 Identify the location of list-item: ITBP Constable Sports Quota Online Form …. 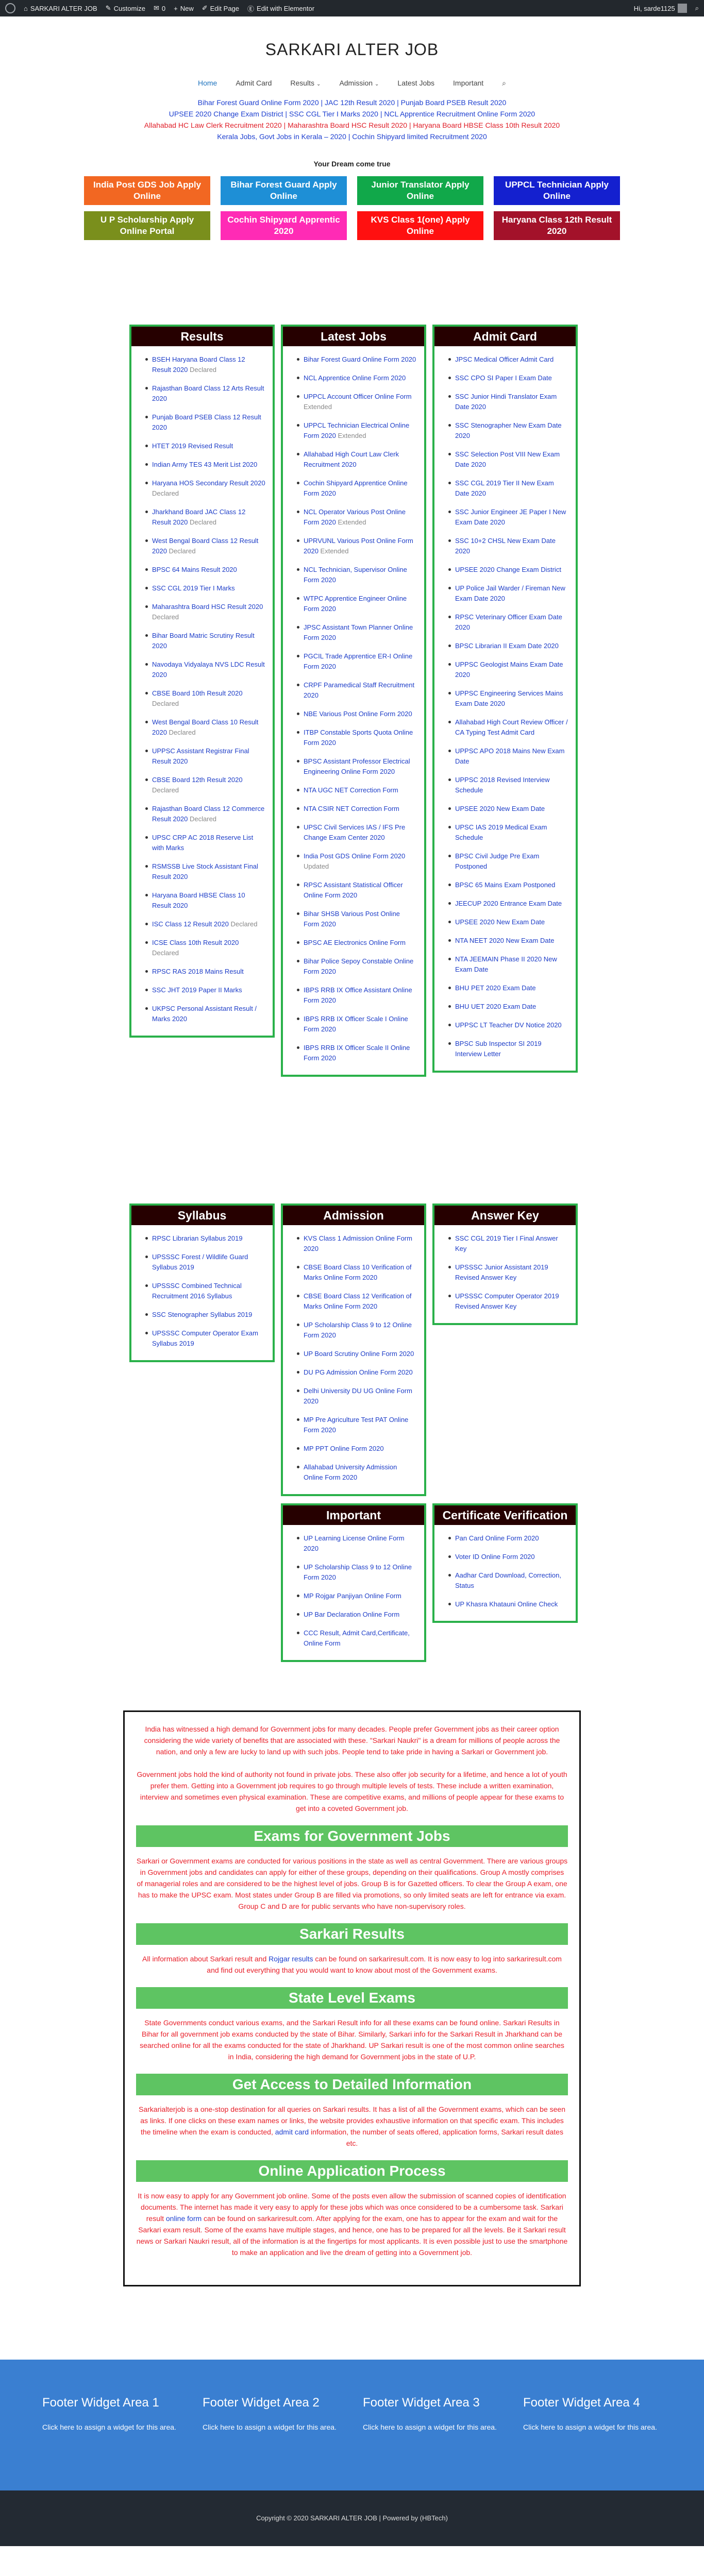
(357, 737).